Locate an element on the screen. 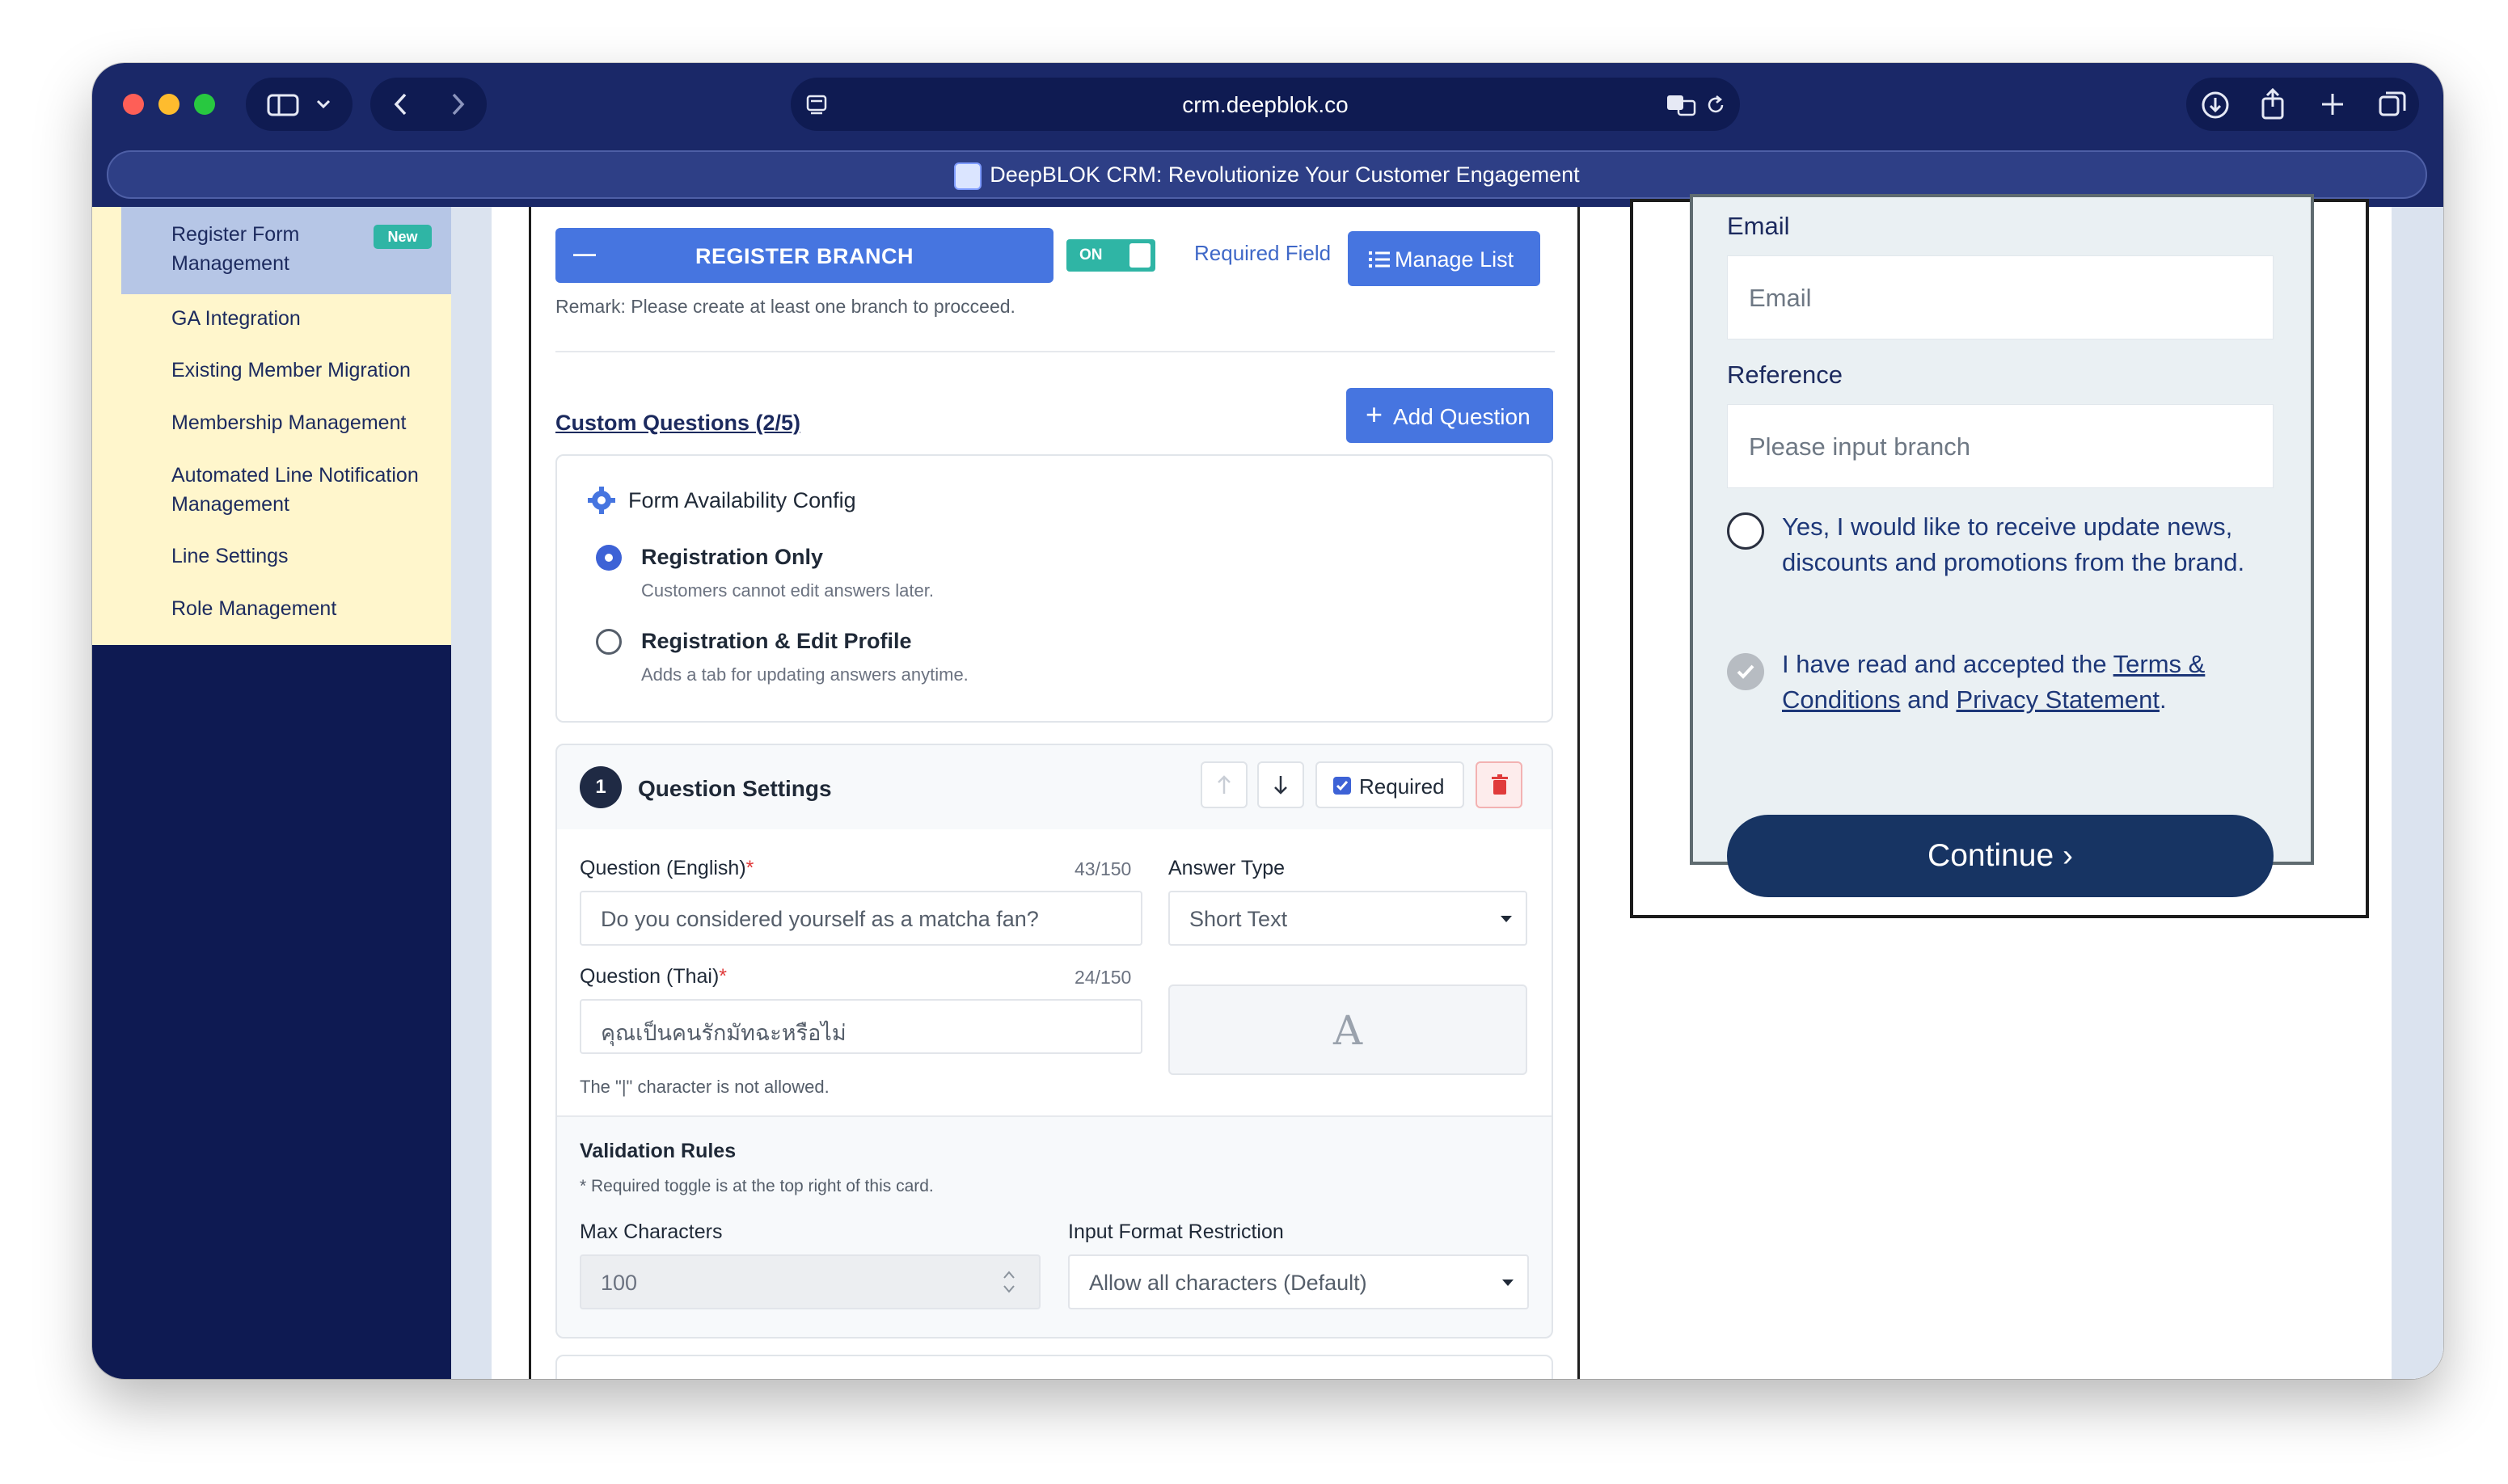 This screenshot has height=1484, width=2508. sidebar-item-register-form-management: Register Form Management New is located at coordinates (286, 250).